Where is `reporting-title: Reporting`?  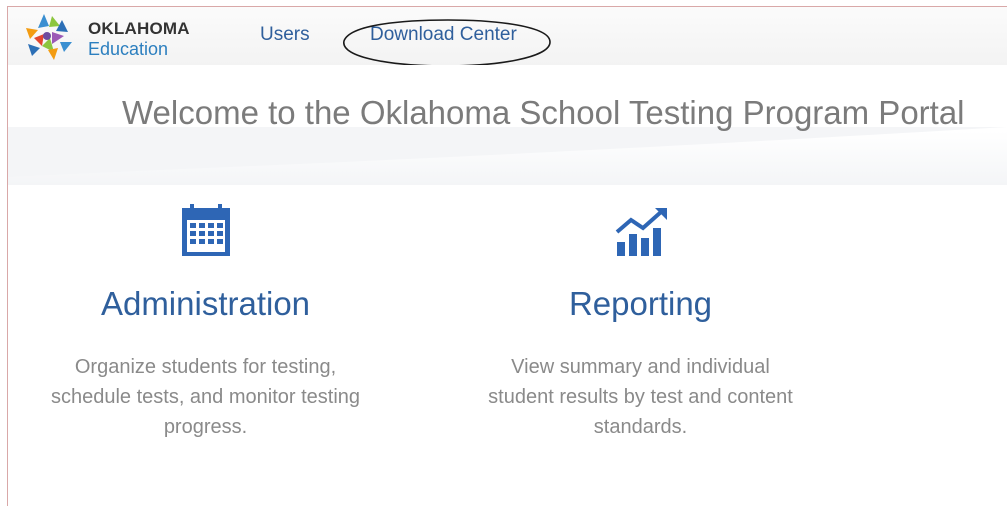 reporting-title: Reporting is located at coordinates (640, 304).